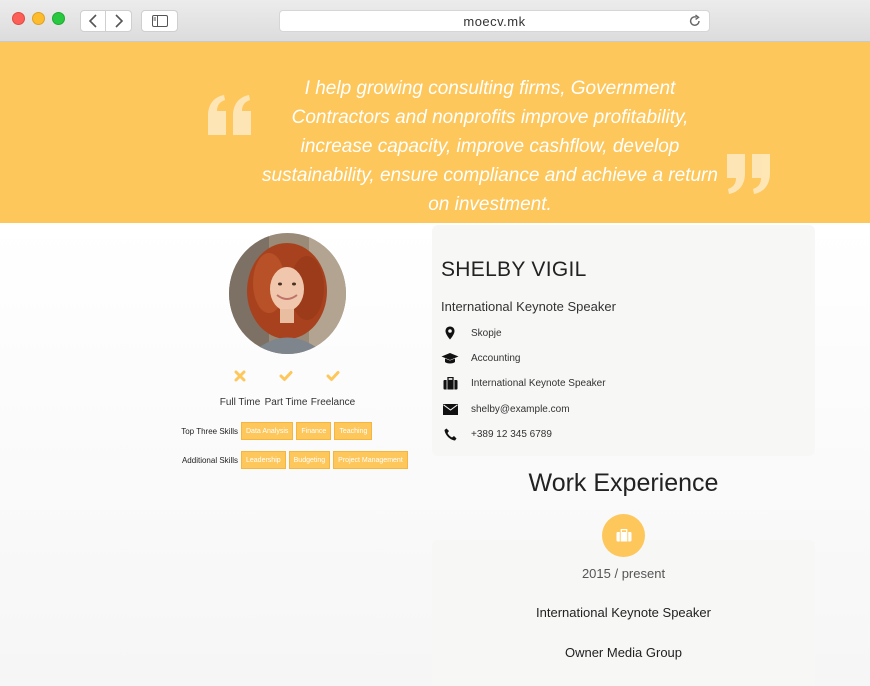 The width and height of the screenshot is (870, 686). I want to click on chevron-left-icon, so click(92, 21).